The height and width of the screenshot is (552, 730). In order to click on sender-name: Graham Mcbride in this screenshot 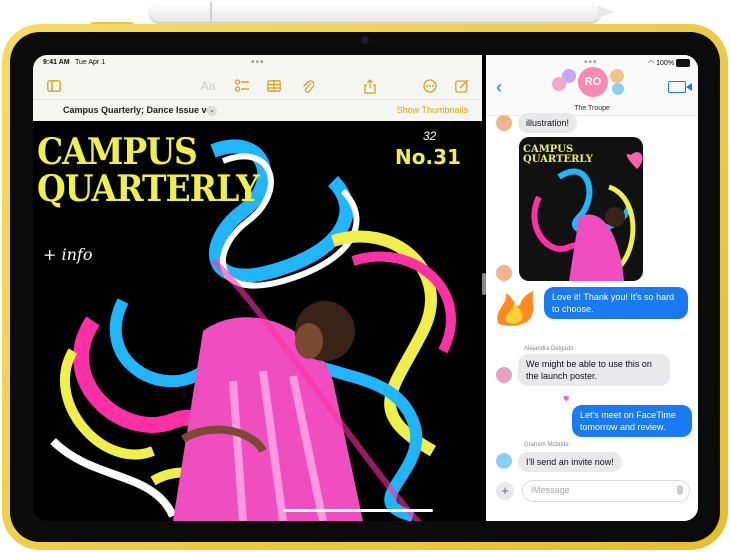, I will do `click(546, 445)`.